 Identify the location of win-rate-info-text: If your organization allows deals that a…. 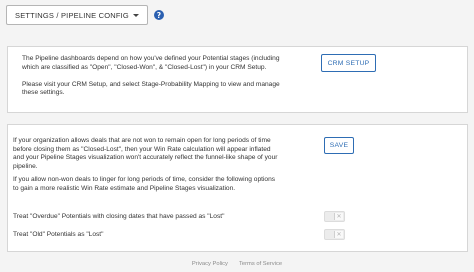
(145, 164).